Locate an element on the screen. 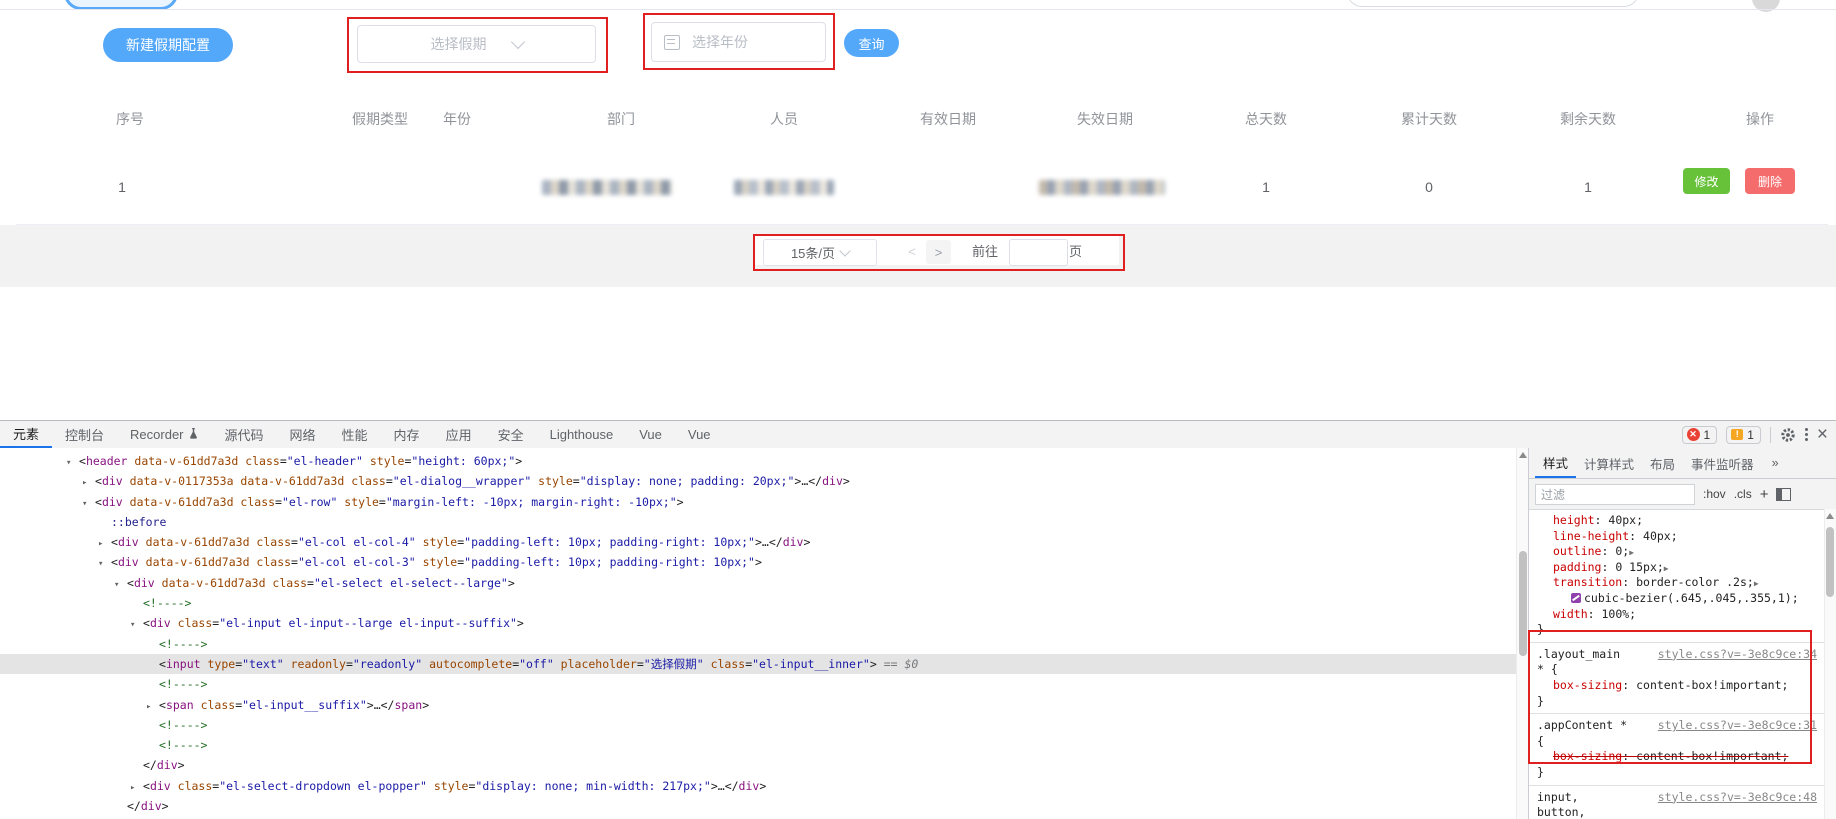 The image size is (1836, 819). error-badge: ✕ 1 is located at coordinates (1700, 435).